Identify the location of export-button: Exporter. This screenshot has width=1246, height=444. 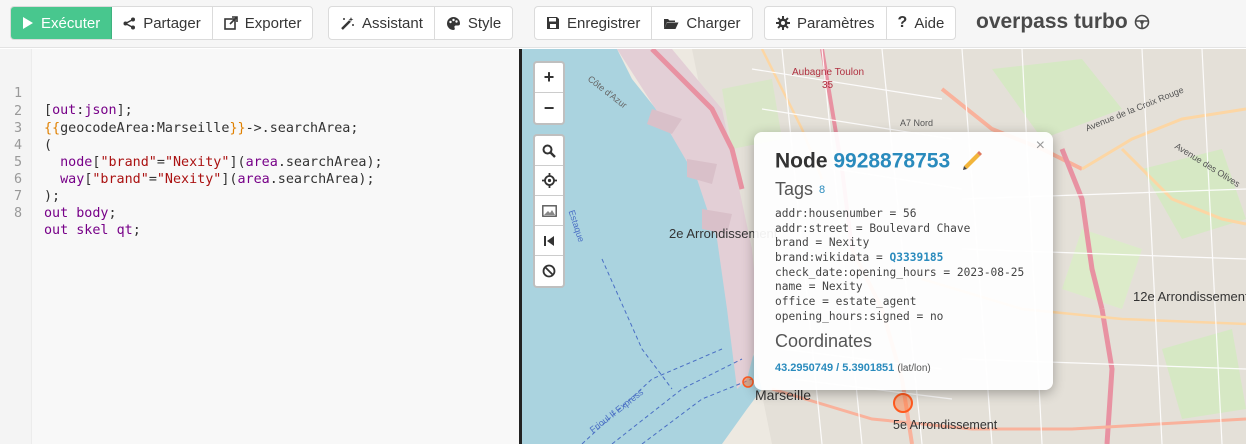
(263, 23).